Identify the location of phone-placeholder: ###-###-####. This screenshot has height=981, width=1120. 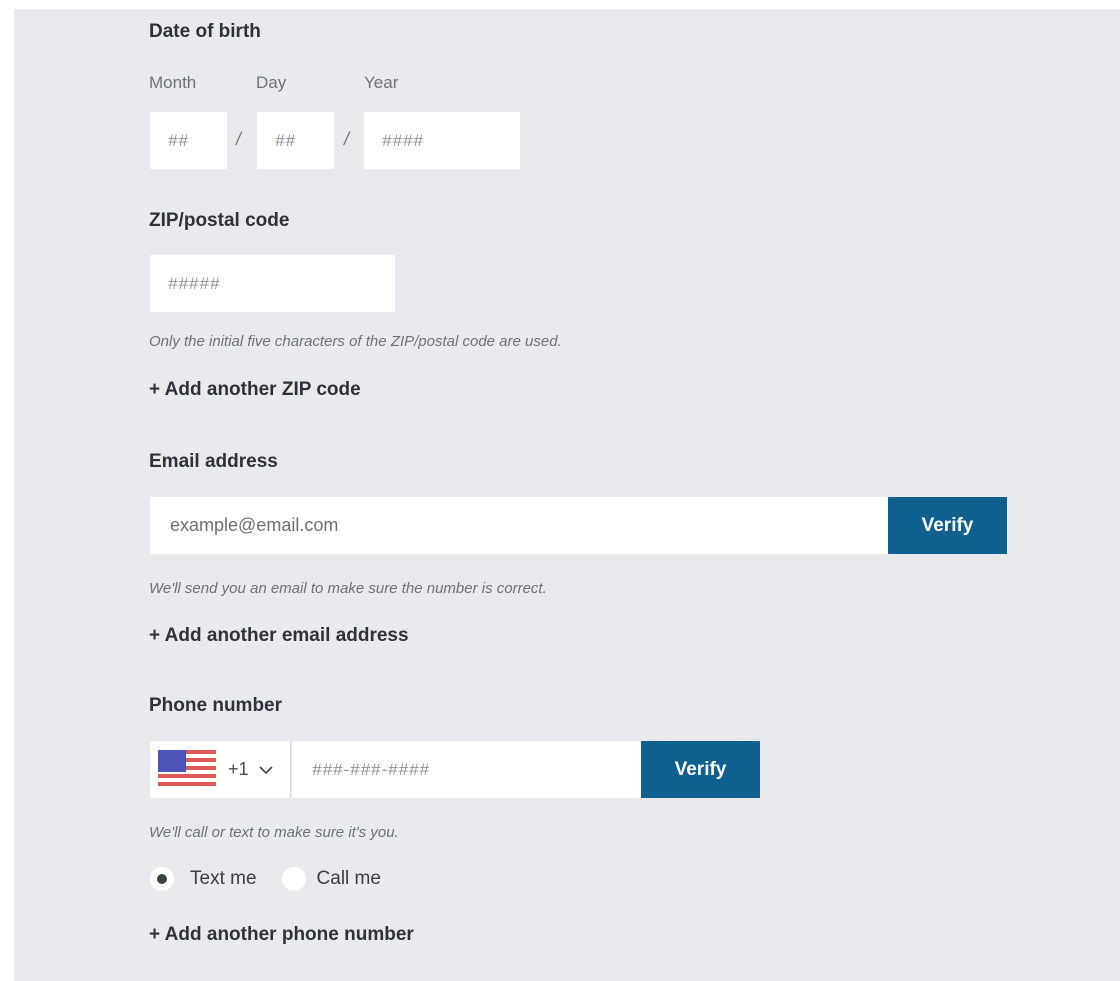
(371, 769).